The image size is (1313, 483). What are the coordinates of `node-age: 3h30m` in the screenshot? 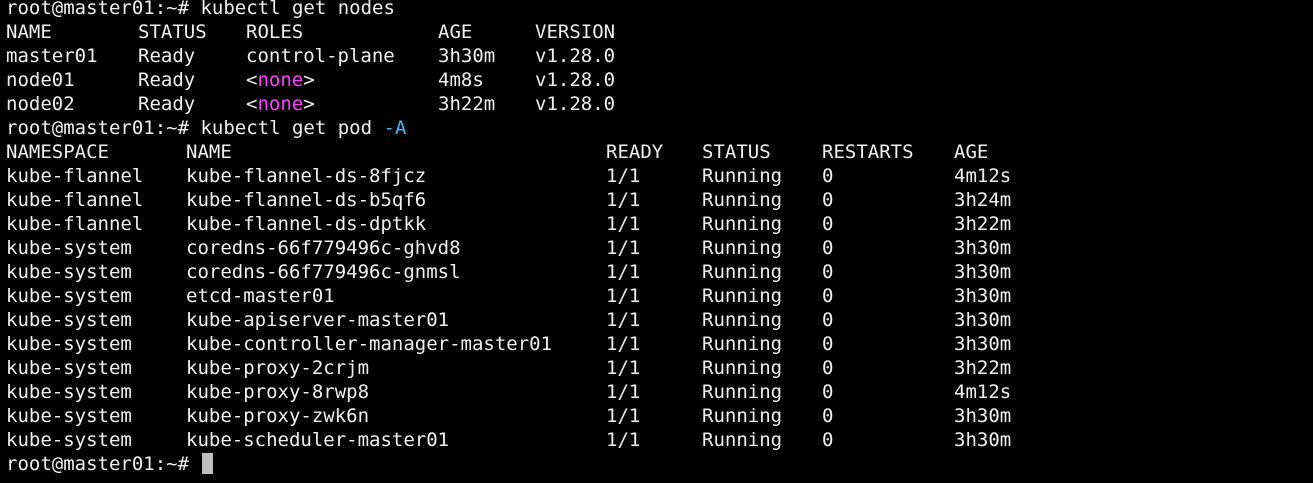 It's located at (467, 56).